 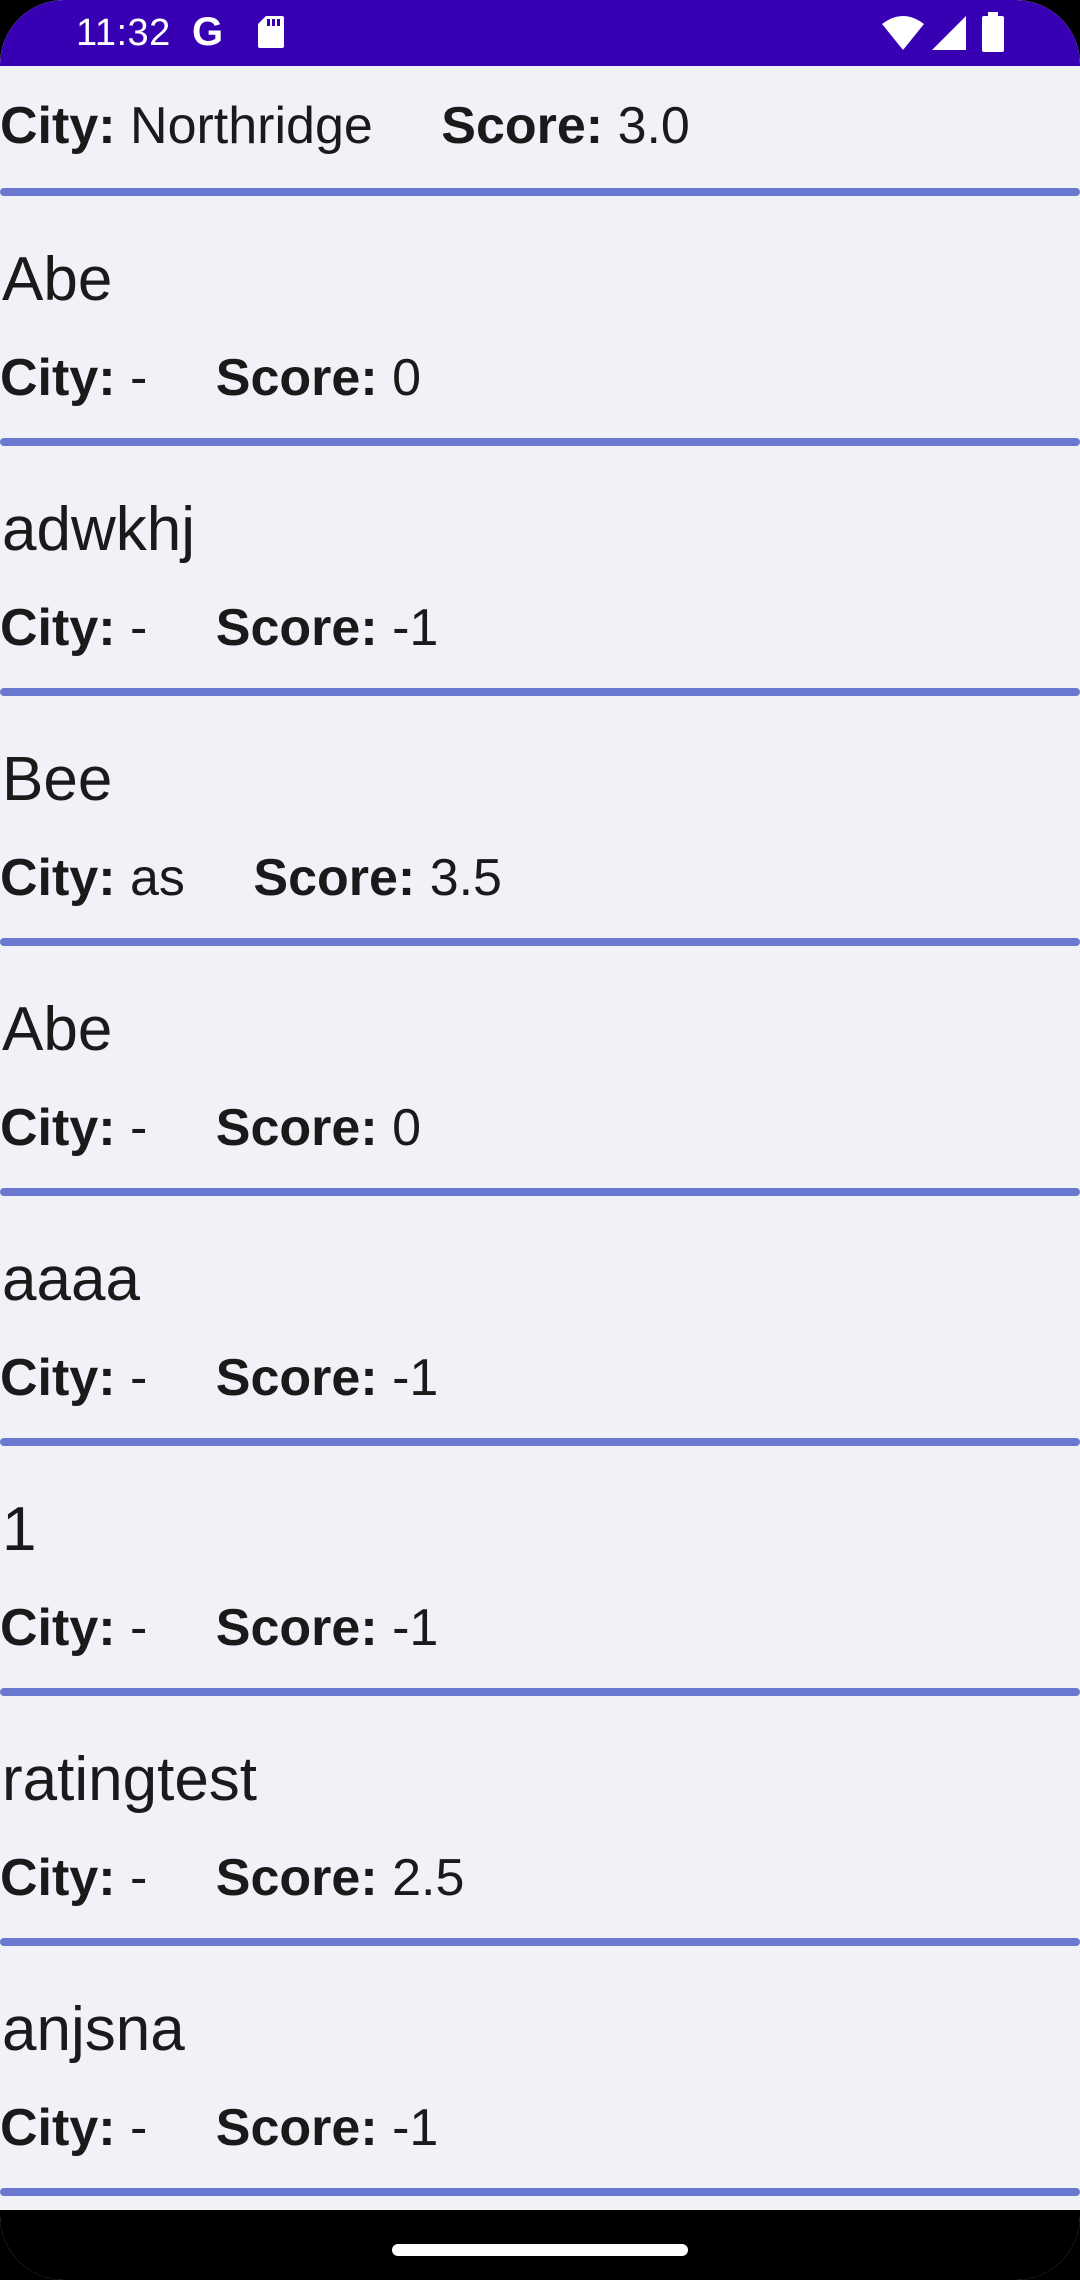 I want to click on google-icon: G, so click(x=208, y=32).